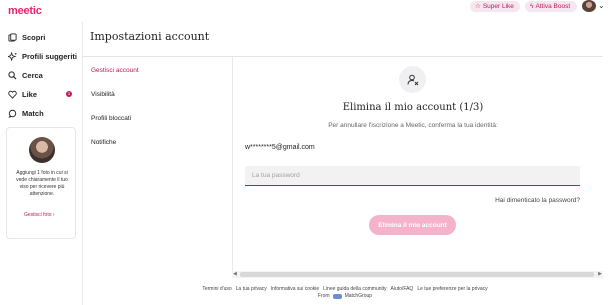 This screenshot has width=610, height=305. Describe the element at coordinates (115, 70) in the screenshot. I see `settings-menu-gestisci-account: Gestisci account` at that location.